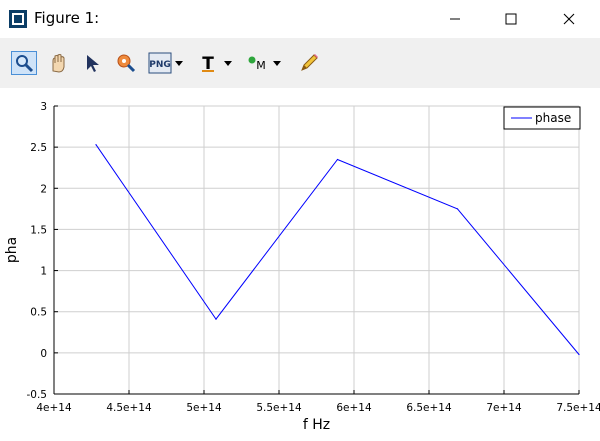 The width and height of the screenshot is (600, 441). I want to click on close-button, so click(569, 19).